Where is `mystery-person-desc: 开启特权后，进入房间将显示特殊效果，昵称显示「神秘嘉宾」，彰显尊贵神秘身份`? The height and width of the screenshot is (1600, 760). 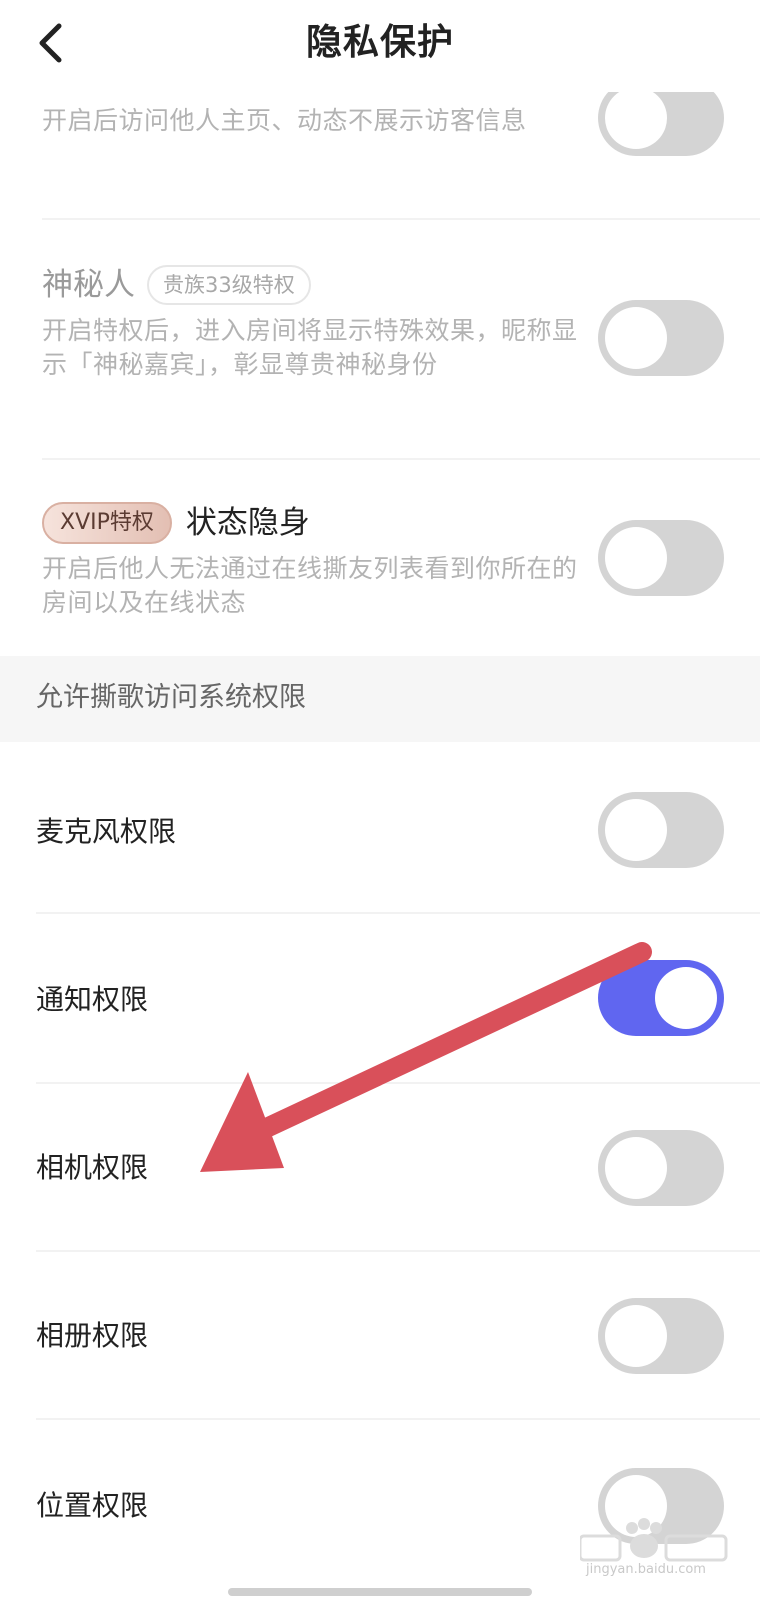 mystery-person-desc: 开启特权后，进入房间将显示特殊效果，昵称显示「神秘嘉宾」，彰显尊贵神秘身份 is located at coordinates (310, 347).